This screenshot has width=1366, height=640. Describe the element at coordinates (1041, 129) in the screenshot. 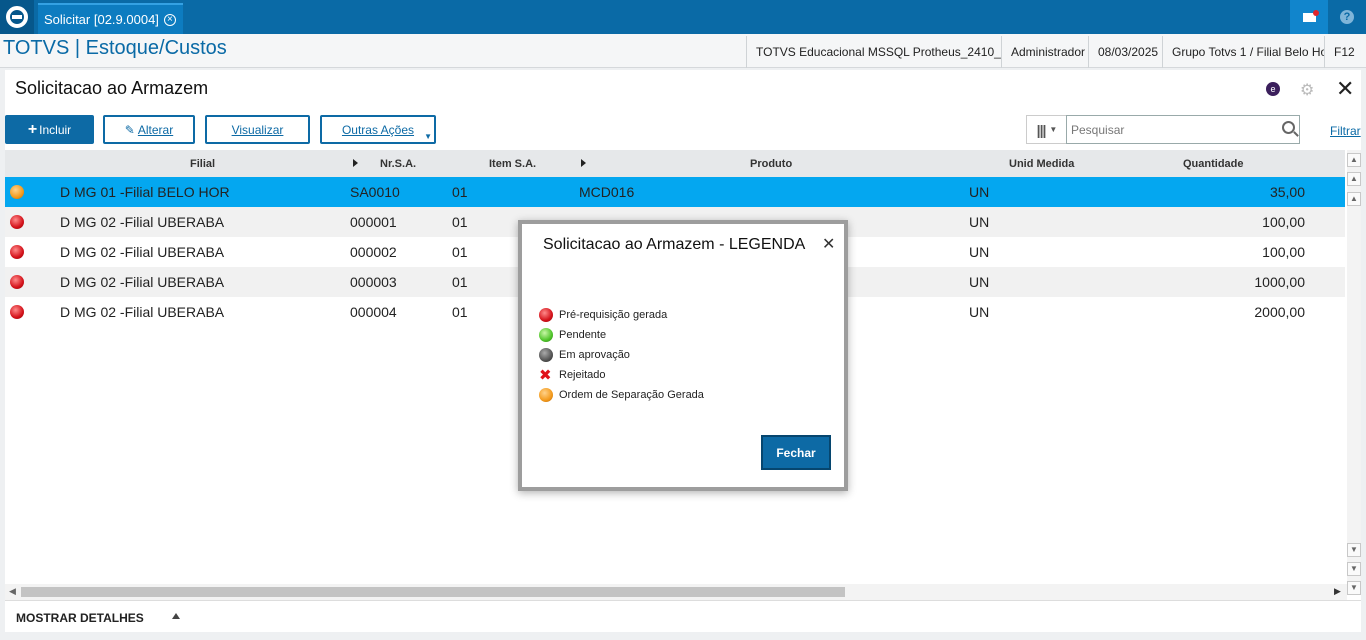

I see `columns-icon: |||` at that location.